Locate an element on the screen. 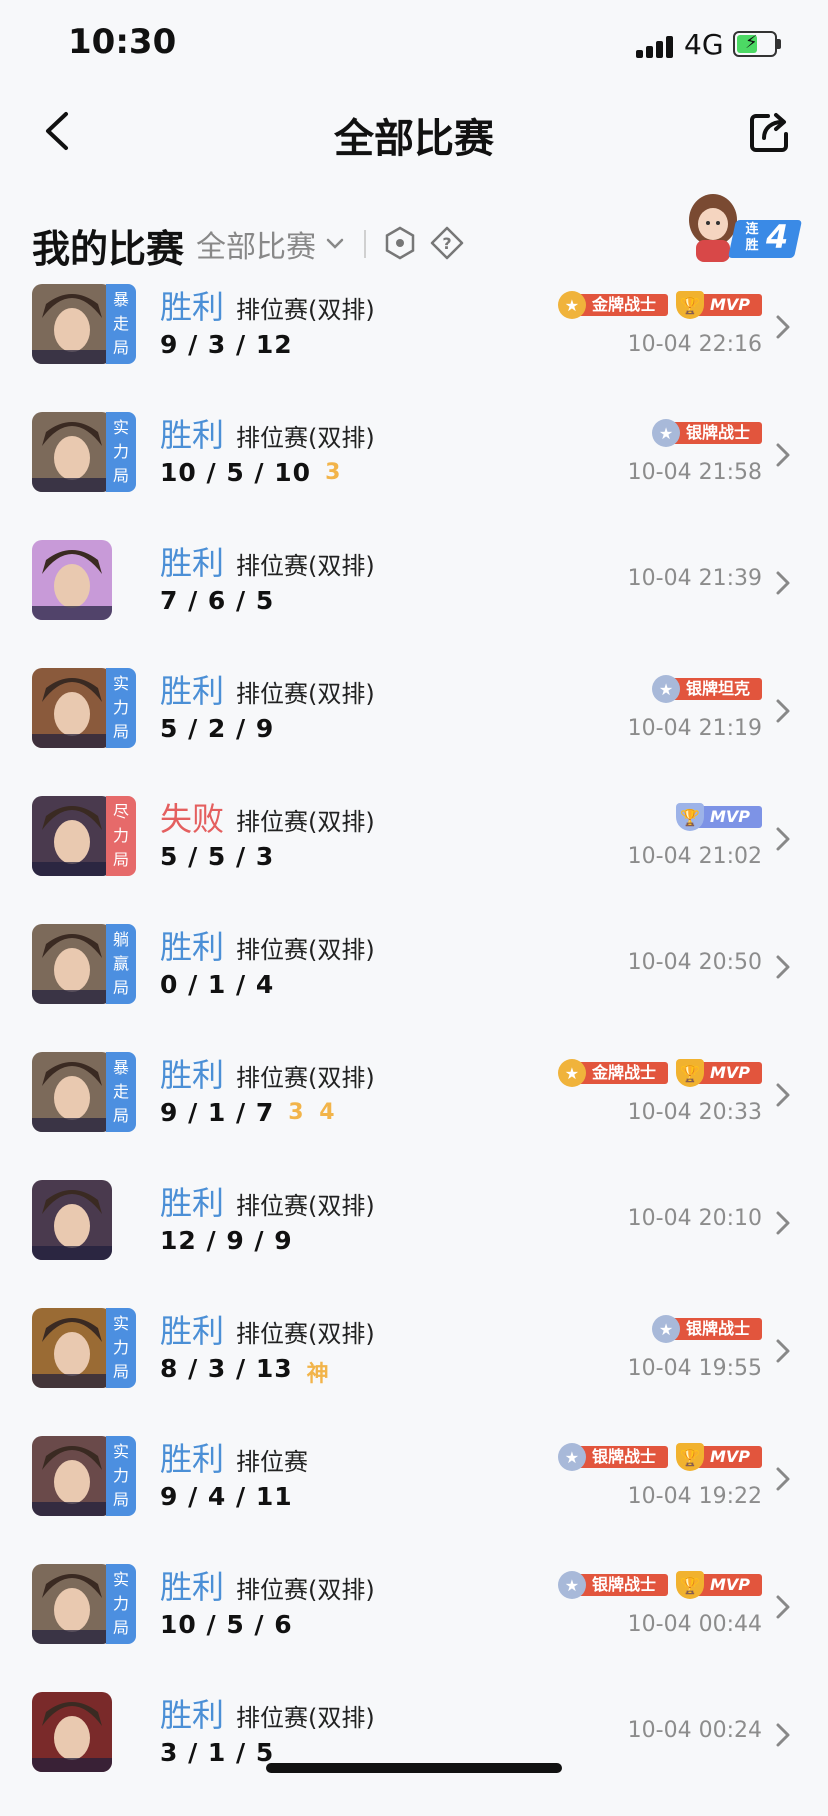 This screenshot has width=828, height=1816. match-row: 实力局胜利 排位赛(双排) 5 / 2 / 9 ★ 银牌坦克 10-04 21:19 is located at coordinates (414, 728).